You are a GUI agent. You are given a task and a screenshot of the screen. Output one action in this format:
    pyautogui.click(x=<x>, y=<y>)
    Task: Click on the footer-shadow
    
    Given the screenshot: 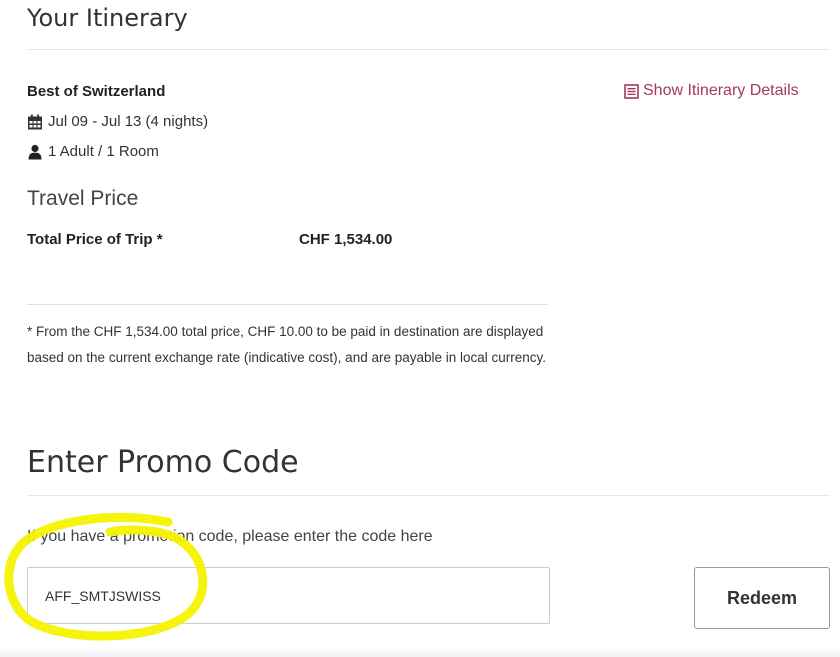 What is the action you would take?
    pyautogui.click(x=420, y=652)
    